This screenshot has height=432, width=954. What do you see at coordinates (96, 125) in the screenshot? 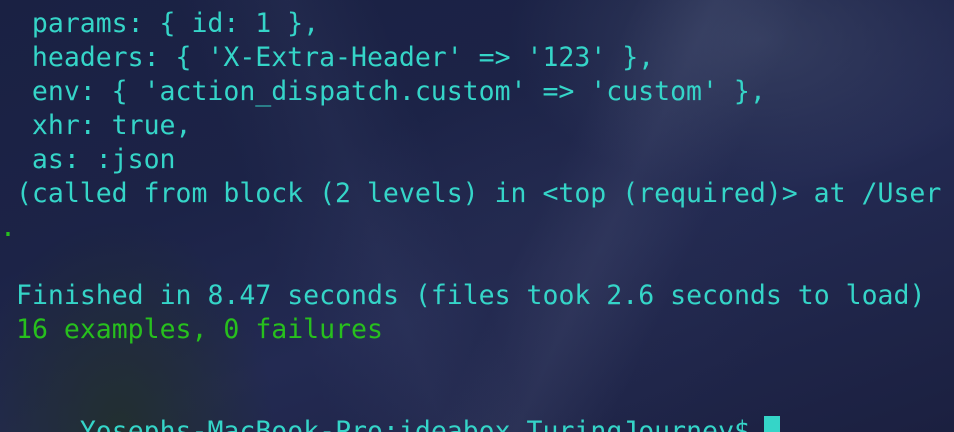
I see `output-line: xhr: true,` at bounding box center [96, 125].